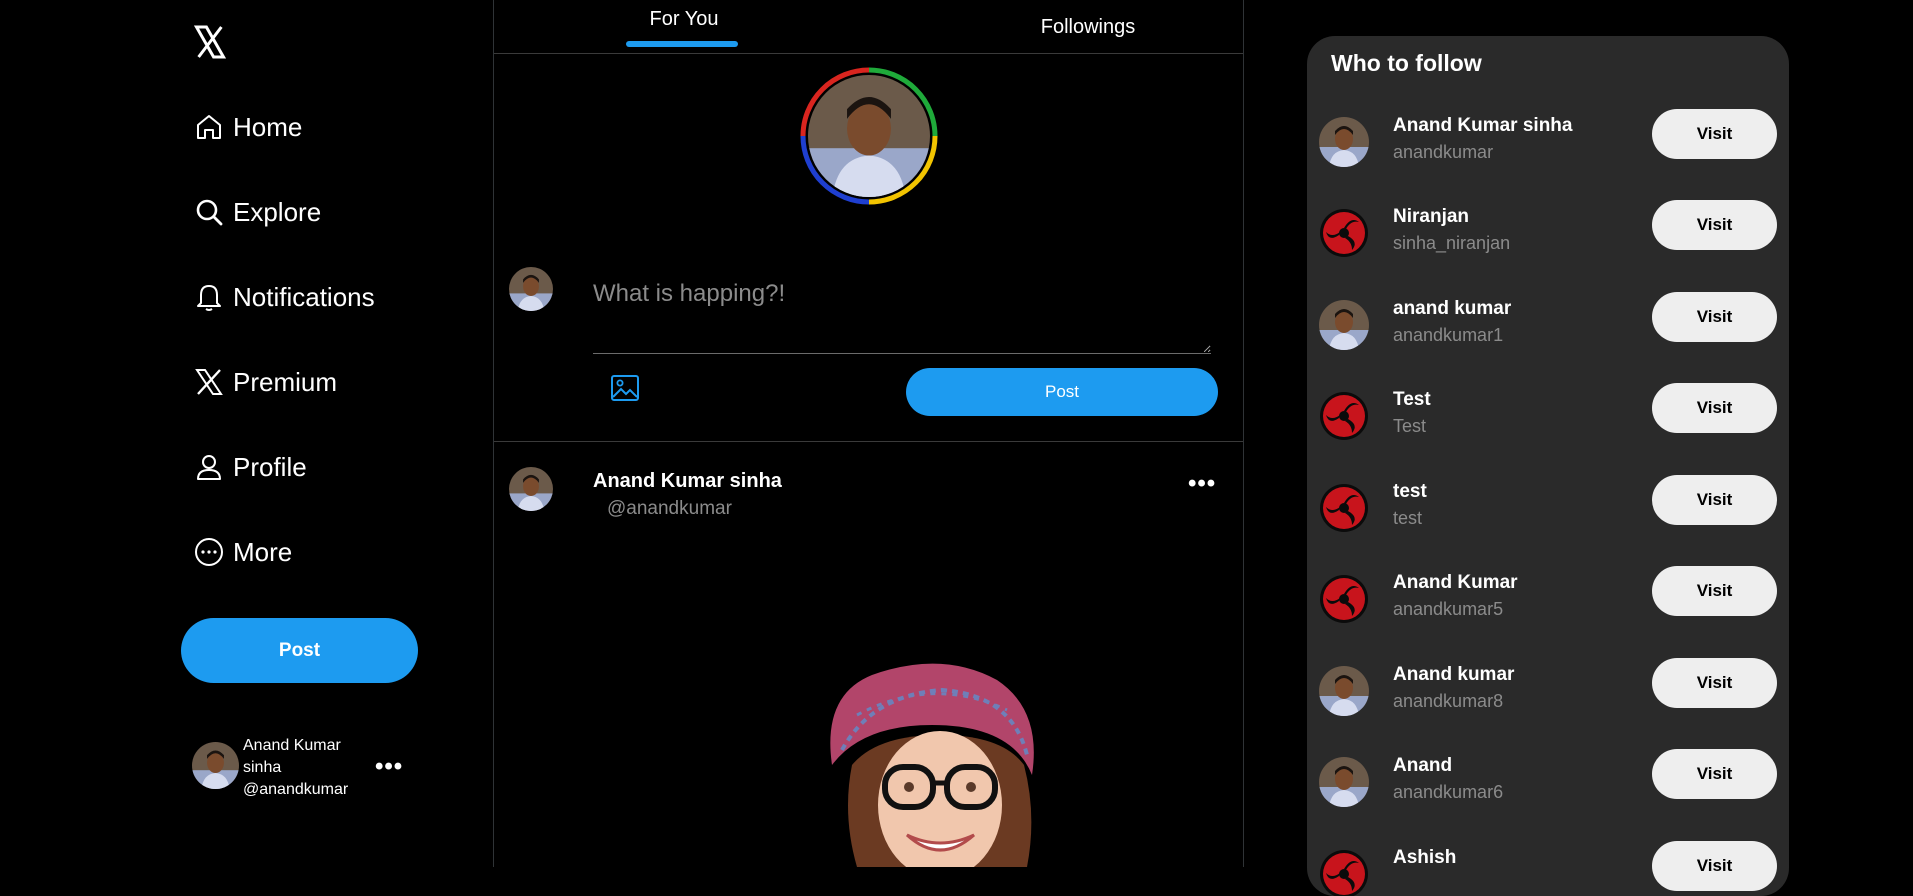 This screenshot has width=1913, height=896. What do you see at coordinates (869, 136) in the screenshot?
I see `story-avatar` at bounding box center [869, 136].